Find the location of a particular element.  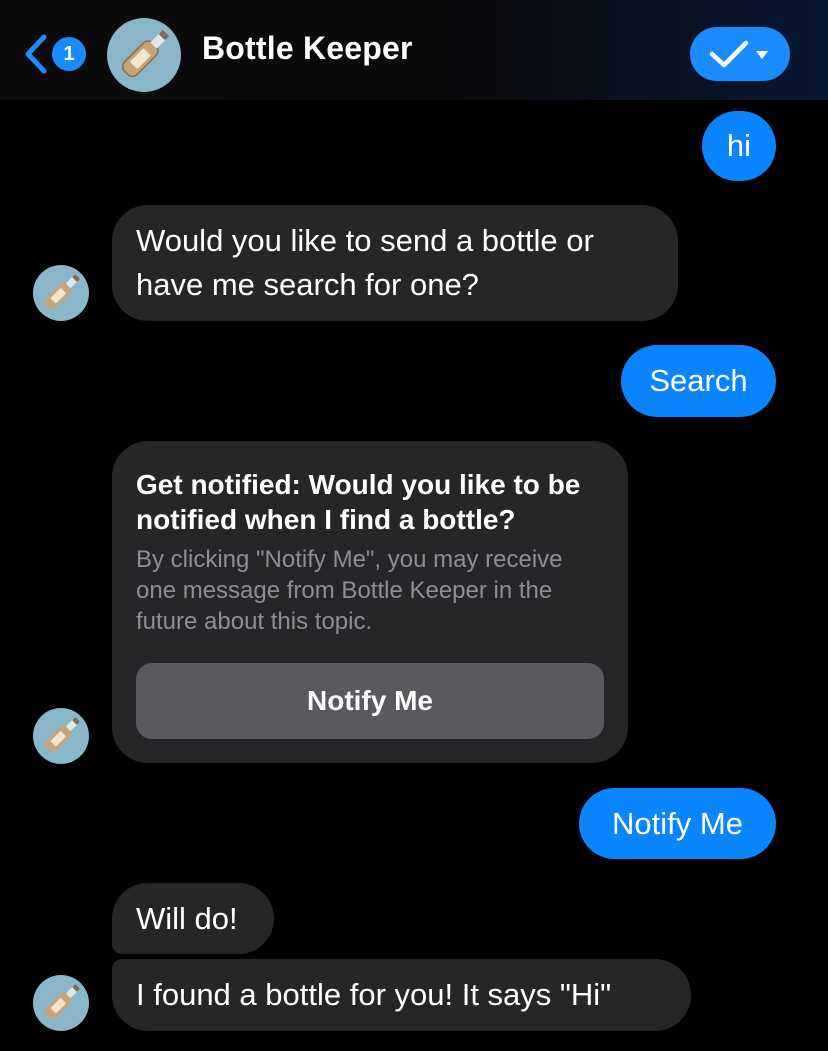

notify-me-button: Notify Me is located at coordinates (370, 701).